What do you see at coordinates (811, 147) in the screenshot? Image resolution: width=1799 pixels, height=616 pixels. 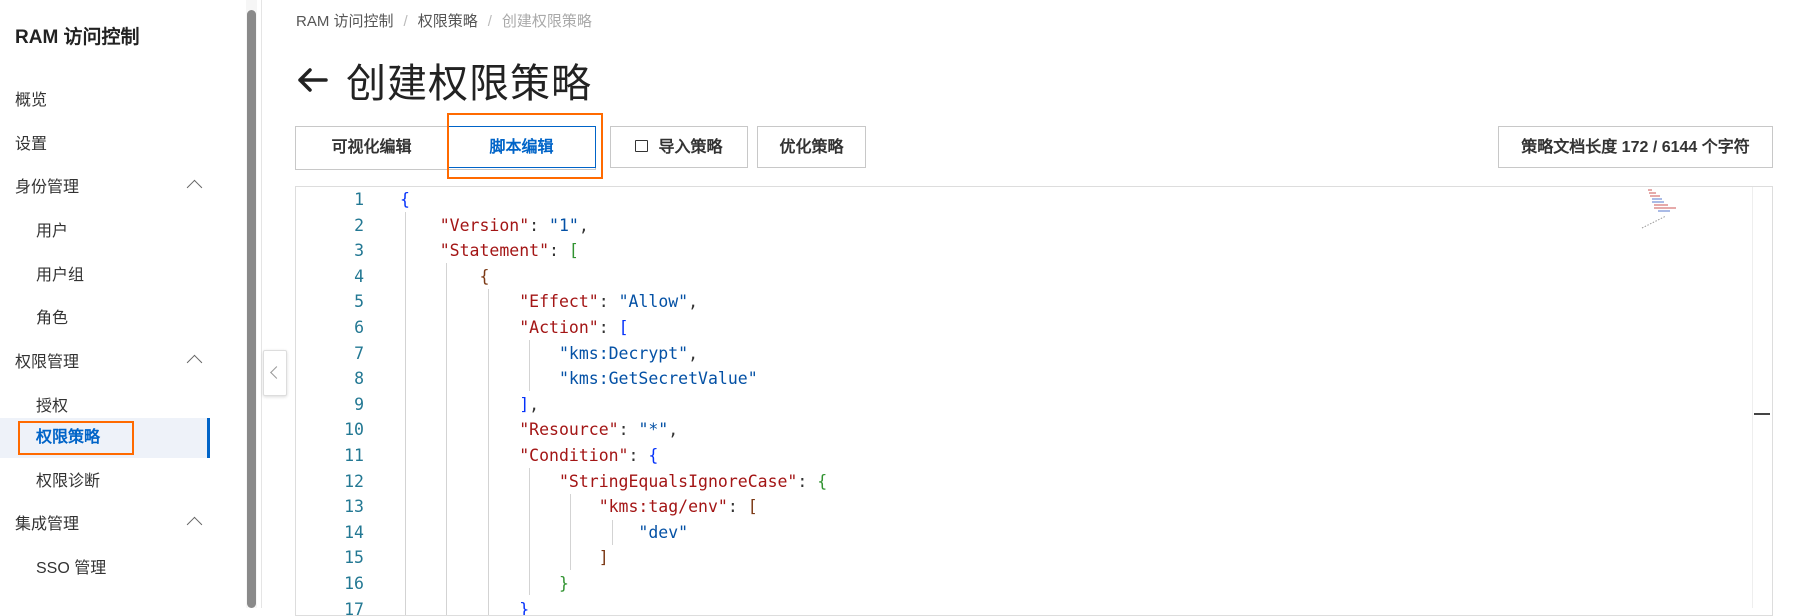 I see `optimize-policy-button: 优化策略` at bounding box center [811, 147].